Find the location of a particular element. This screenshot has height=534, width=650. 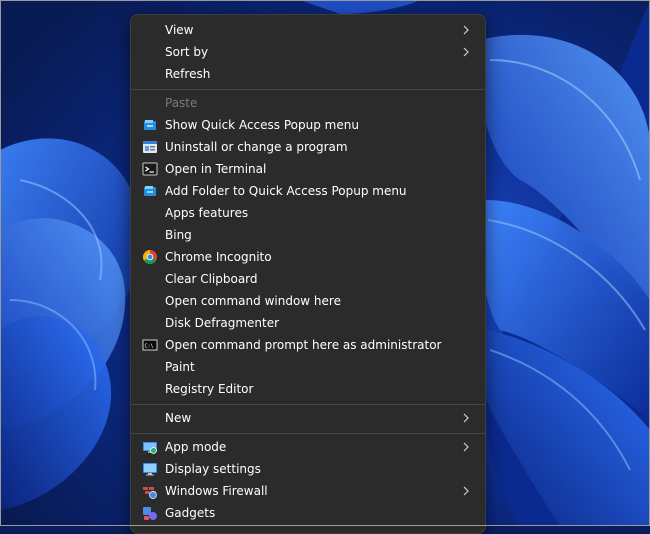

app-mode-icon is located at coordinates (150, 448).